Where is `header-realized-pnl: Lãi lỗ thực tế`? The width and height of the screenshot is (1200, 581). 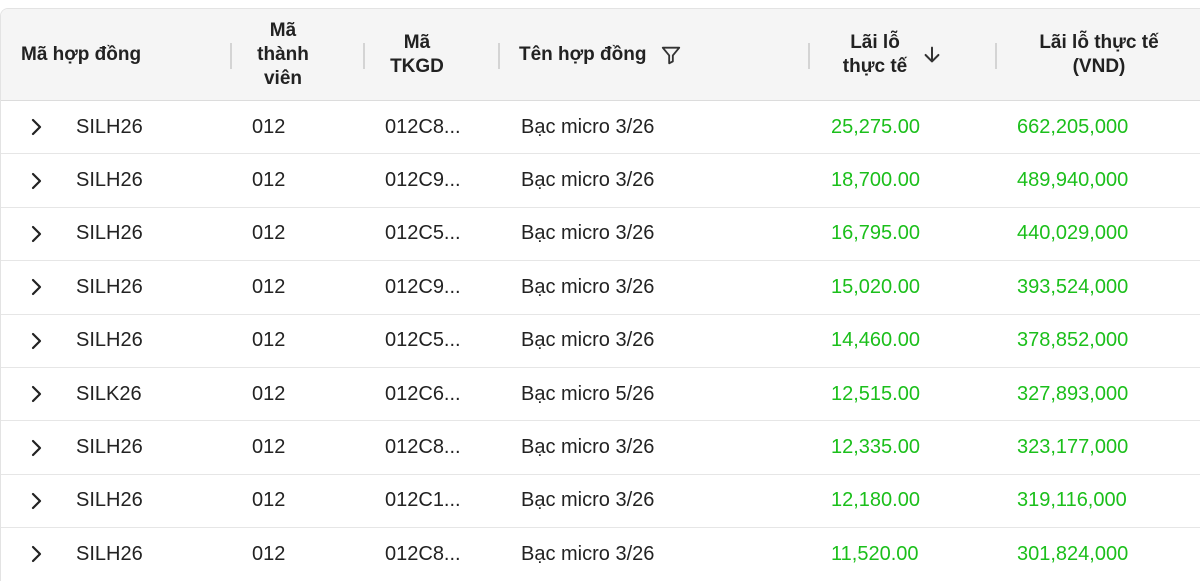
header-realized-pnl: Lãi lỗ thực tế is located at coordinates (893, 54).